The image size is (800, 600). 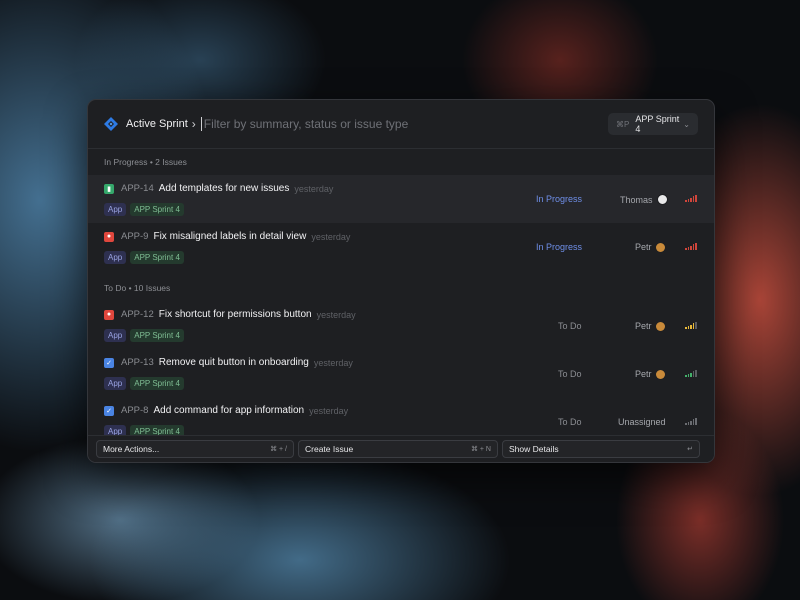 I want to click on create-issue-button: Create Issue ⌘ + N, so click(x=398, y=449).